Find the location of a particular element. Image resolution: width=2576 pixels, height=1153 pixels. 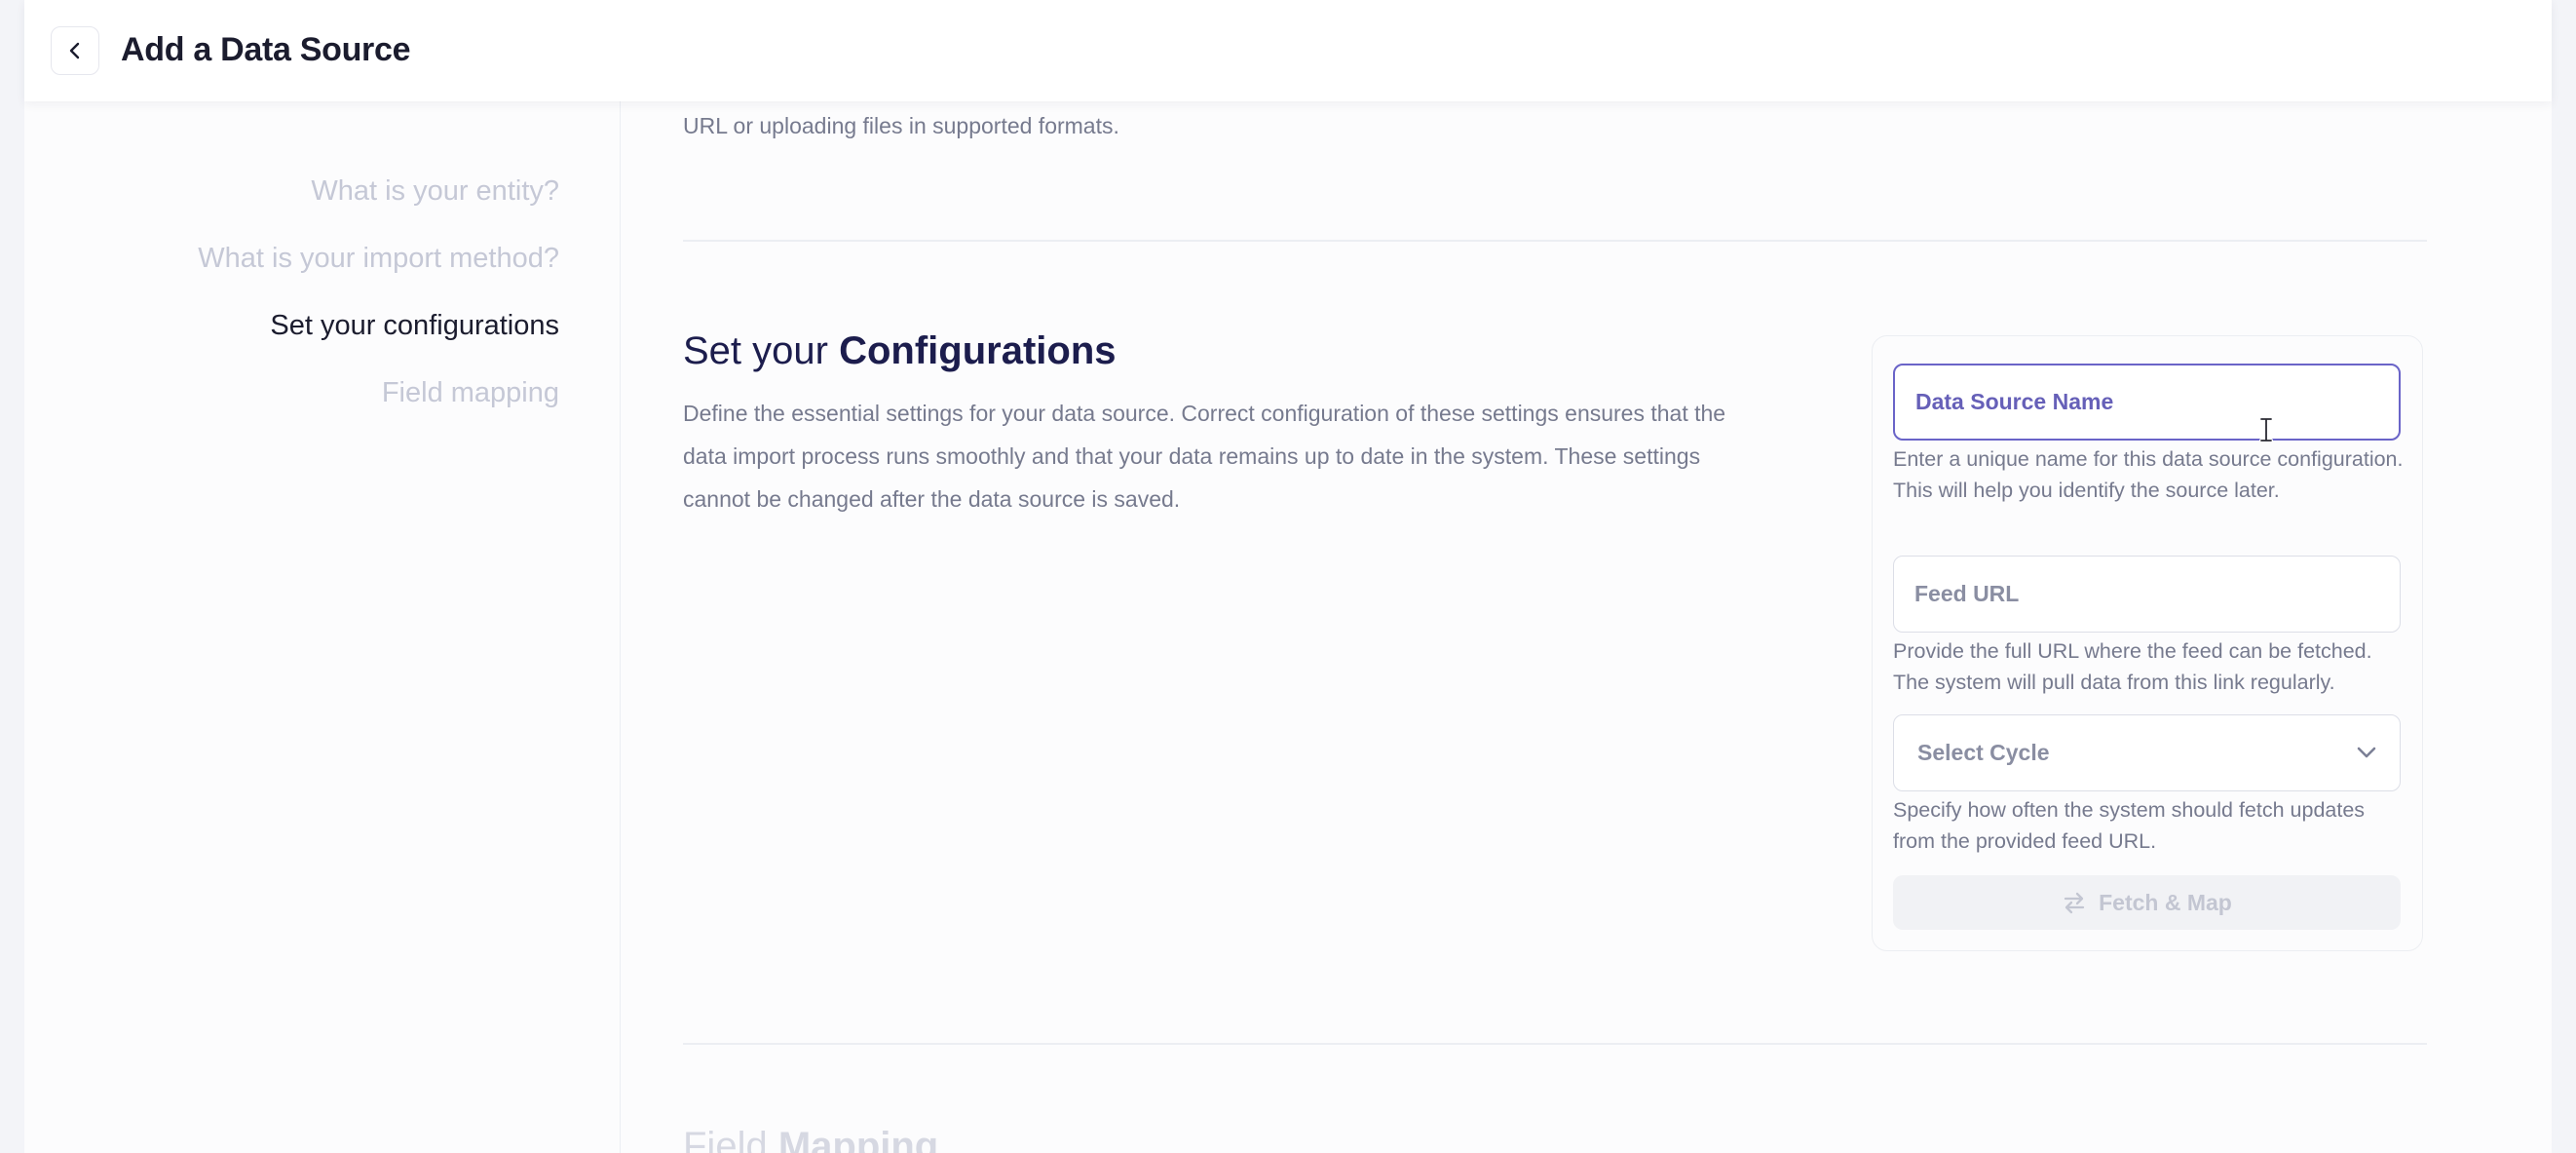

swap-arrows-icon is located at coordinates (2074, 903).